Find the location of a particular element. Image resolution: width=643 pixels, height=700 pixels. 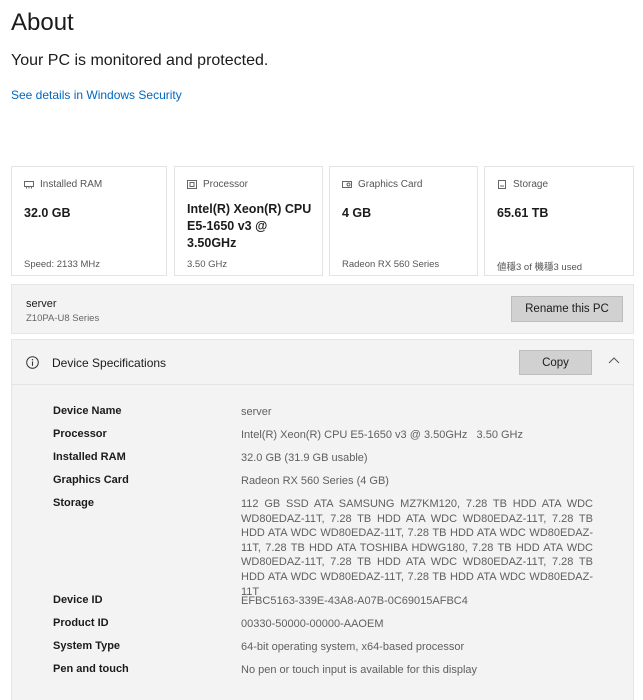

card-subtext: Speed: 2133 MHz is located at coordinates (62, 264).